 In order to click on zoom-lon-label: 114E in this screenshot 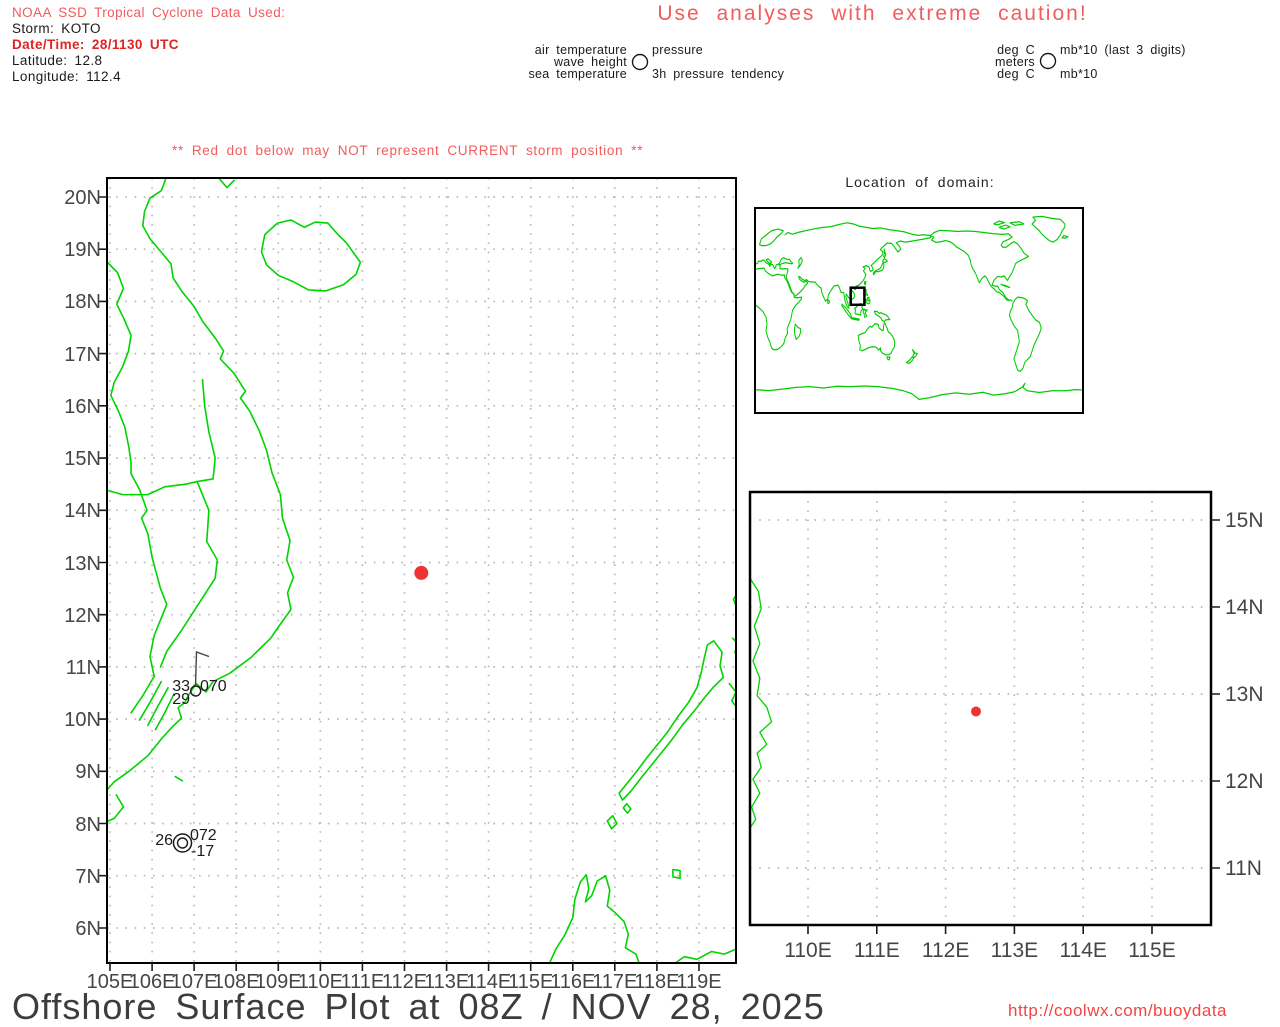, I will do `click(1083, 950)`.